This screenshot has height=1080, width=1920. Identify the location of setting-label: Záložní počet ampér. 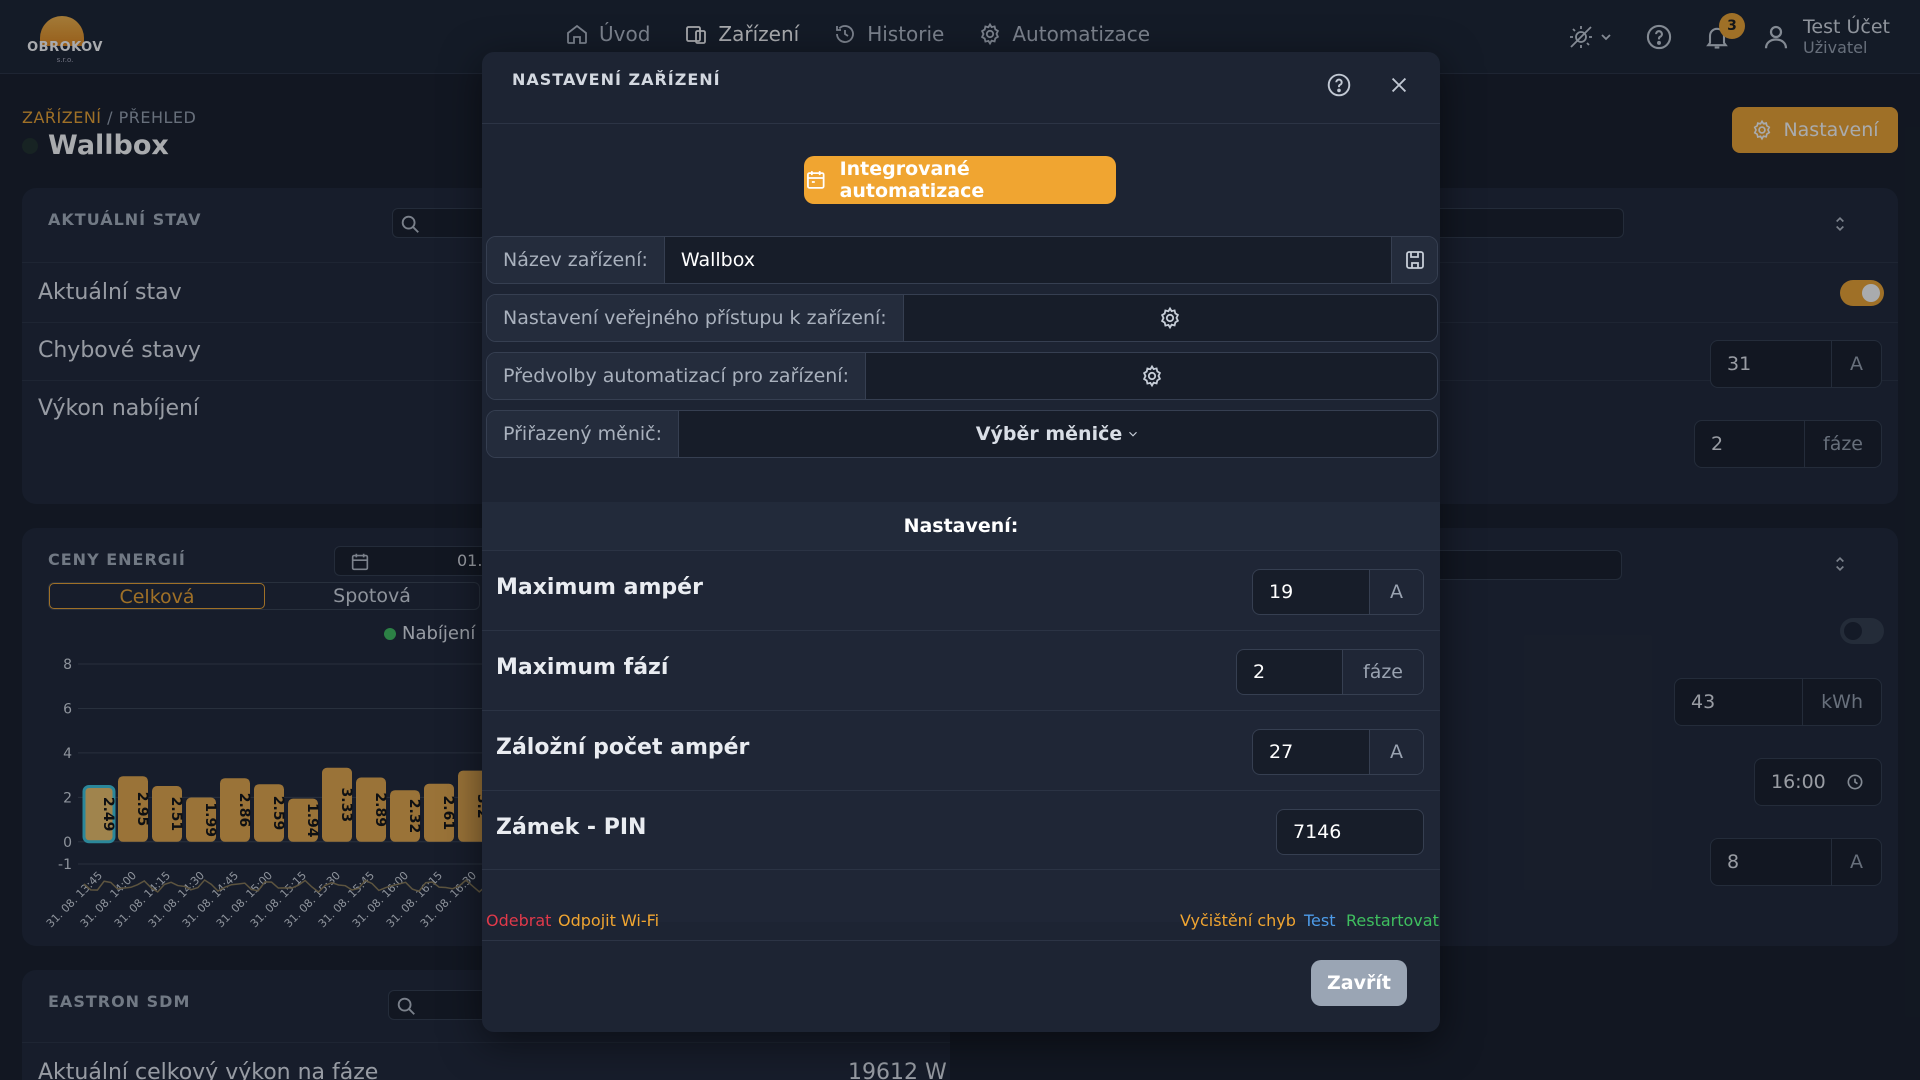
(623, 747).